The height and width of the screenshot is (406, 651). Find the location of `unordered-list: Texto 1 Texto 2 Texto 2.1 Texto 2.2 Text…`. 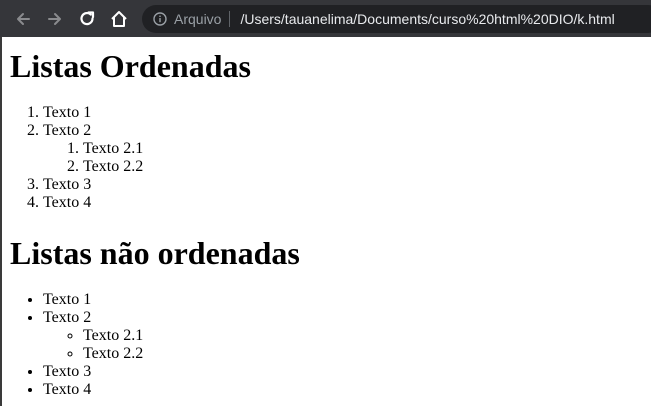

unordered-list: Texto 1 Texto 2 Texto 2.1 Texto 2.2 Text… is located at coordinates (73, 345).